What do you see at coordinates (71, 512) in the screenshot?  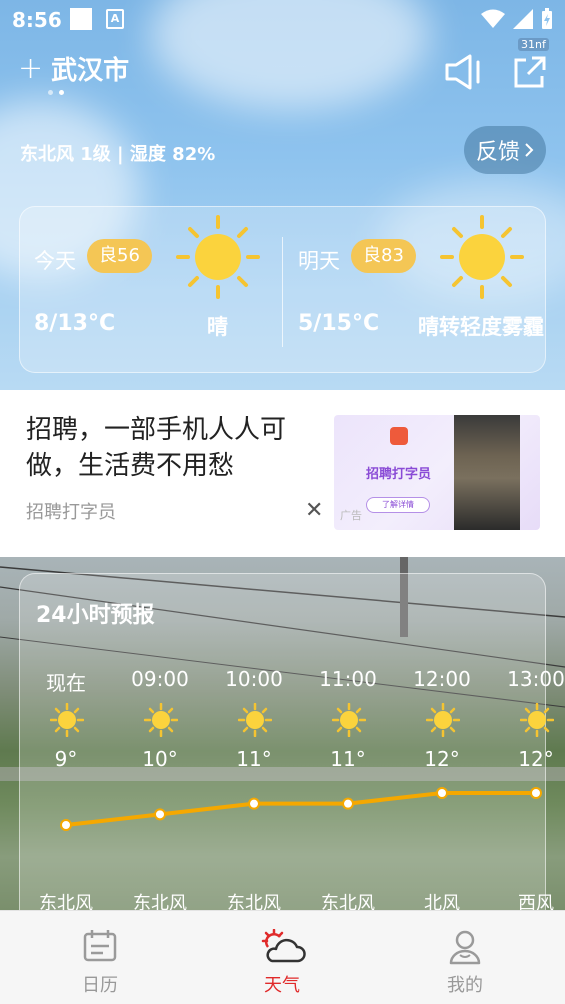 I see `ad-subtitle: 招聘打字员` at bounding box center [71, 512].